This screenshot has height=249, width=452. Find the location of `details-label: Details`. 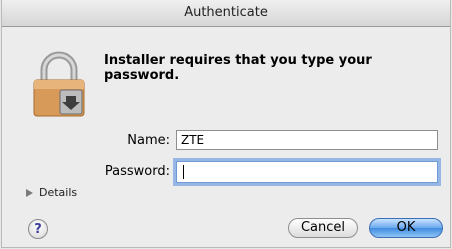

details-label: Details is located at coordinates (58, 192).